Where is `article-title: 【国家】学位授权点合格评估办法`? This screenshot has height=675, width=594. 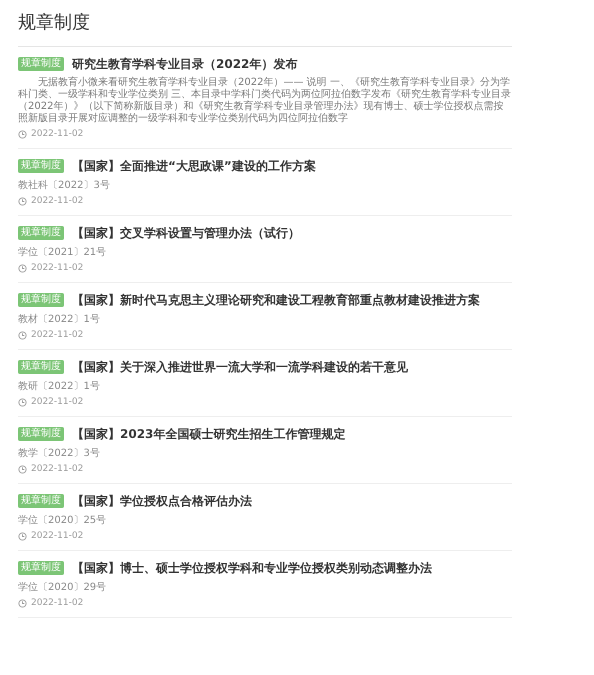 article-title: 【国家】学位授权点合格评估办法 is located at coordinates (162, 501).